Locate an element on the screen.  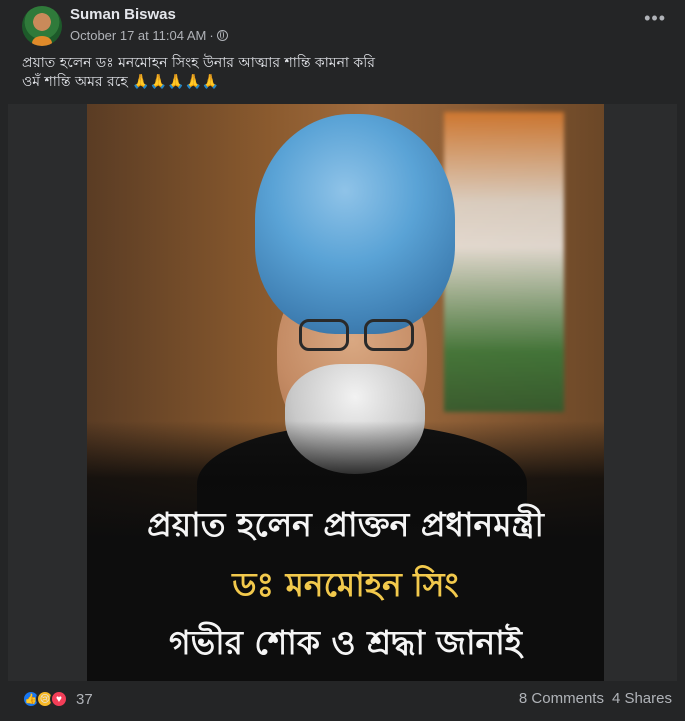
reactions-summary: 👍 😢 ♥ 37 is located at coordinates (57, 699).